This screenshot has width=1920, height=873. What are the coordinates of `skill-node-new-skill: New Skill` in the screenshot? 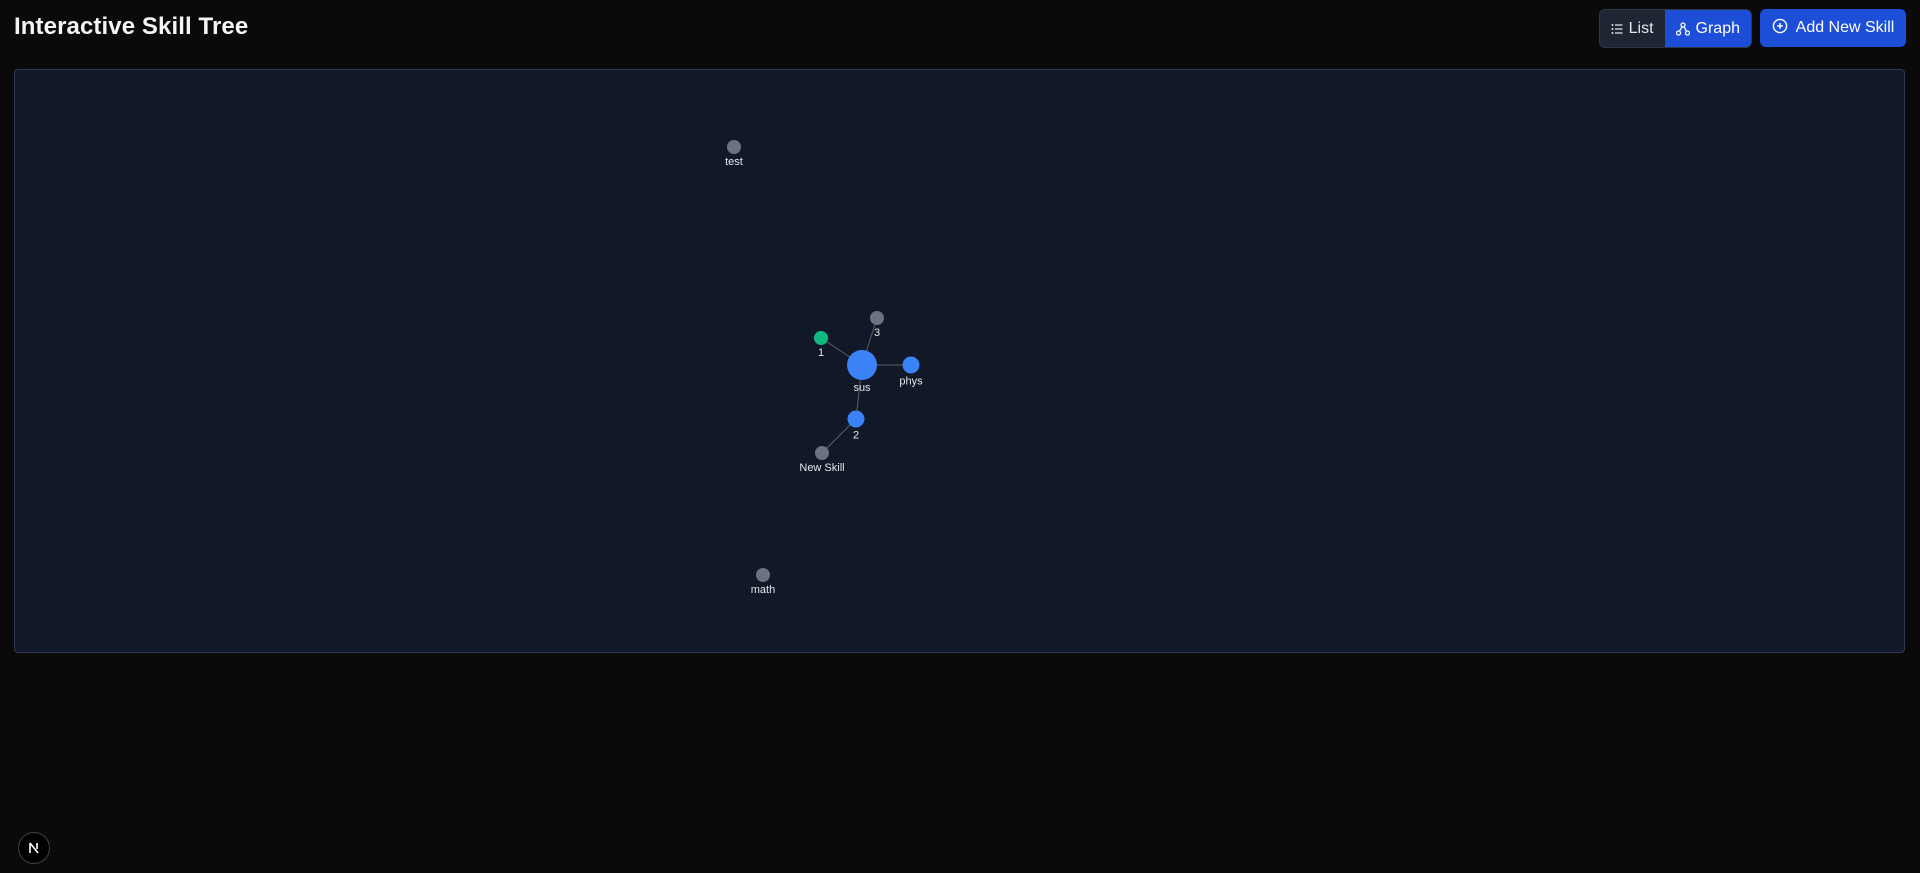 It's located at (822, 460).